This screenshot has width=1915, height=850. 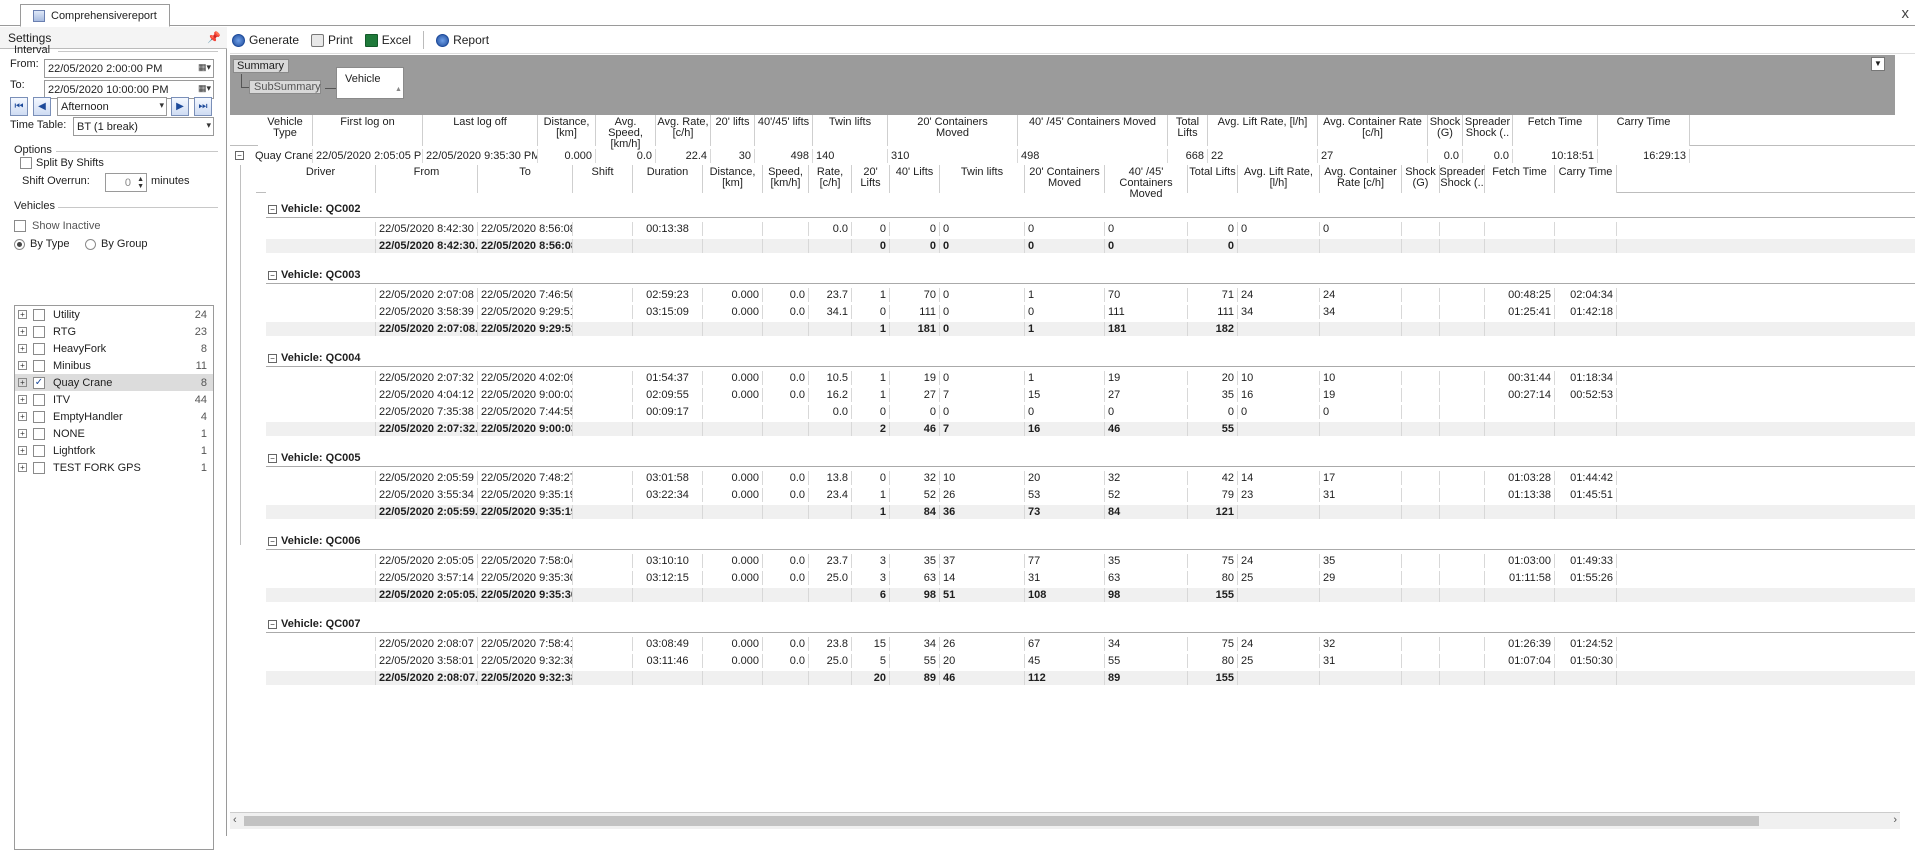 I want to click on group-summary-chip: Summary, so click(x=261, y=66).